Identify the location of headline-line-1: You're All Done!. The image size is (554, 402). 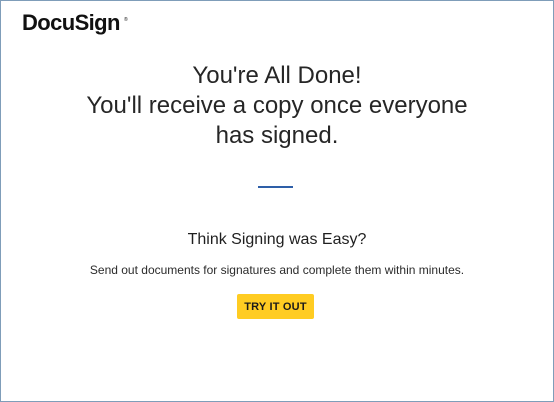
(277, 75).